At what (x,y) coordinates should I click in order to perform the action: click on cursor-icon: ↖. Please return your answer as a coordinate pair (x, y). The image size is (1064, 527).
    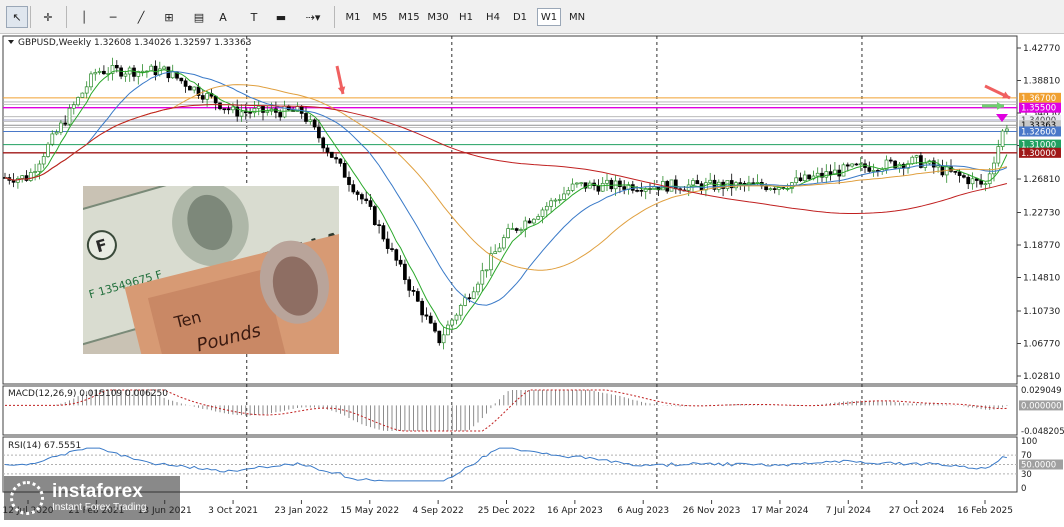
    Looking at the image, I should click on (17, 17).